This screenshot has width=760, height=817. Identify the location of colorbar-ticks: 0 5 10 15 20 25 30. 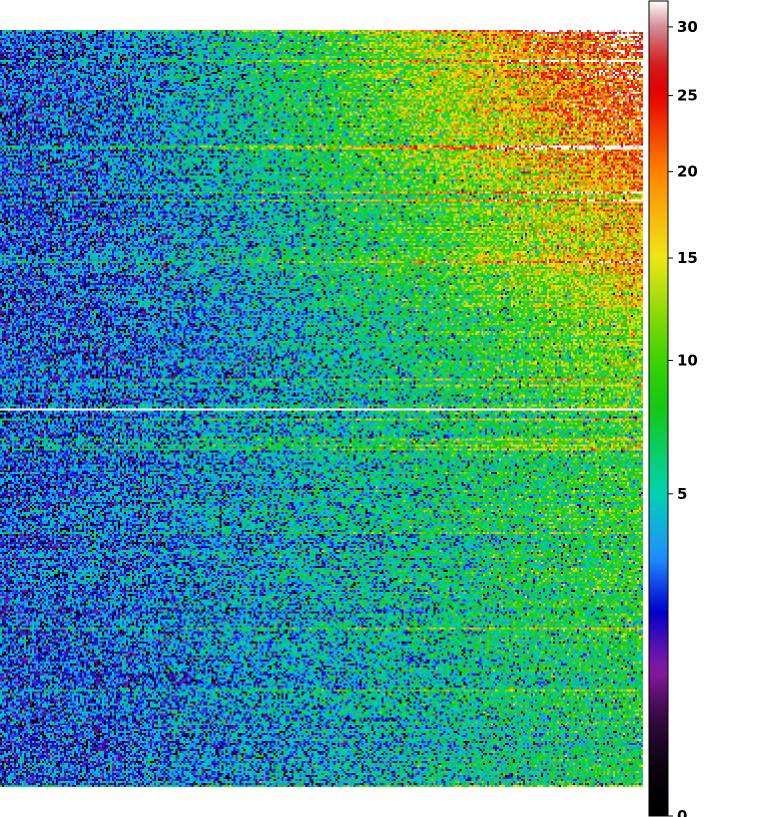
(683, 417).